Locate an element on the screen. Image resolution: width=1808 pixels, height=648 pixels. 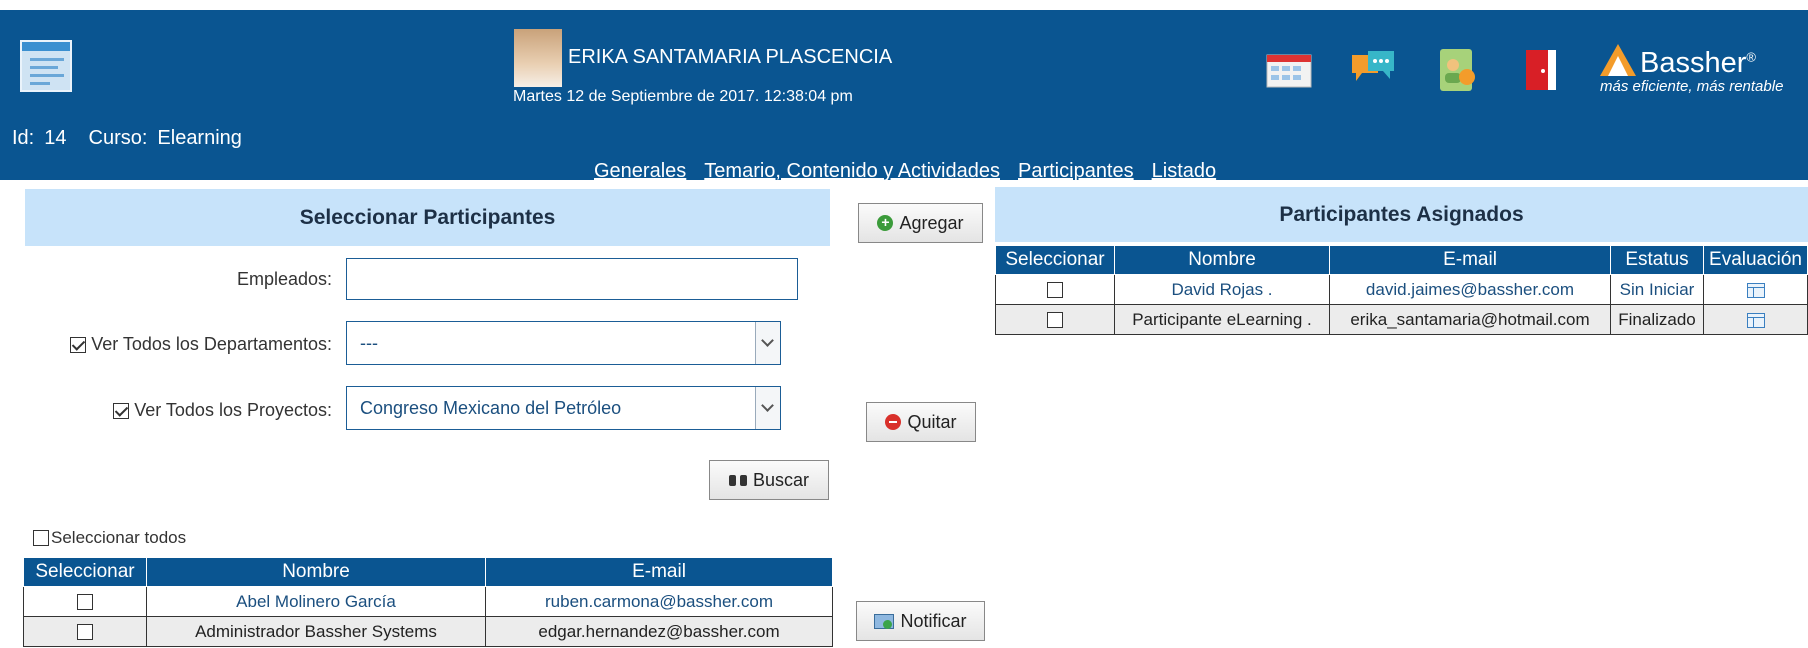
departamentos-filter: Ver Todos los Departamentos: is located at coordinates (181, 344).